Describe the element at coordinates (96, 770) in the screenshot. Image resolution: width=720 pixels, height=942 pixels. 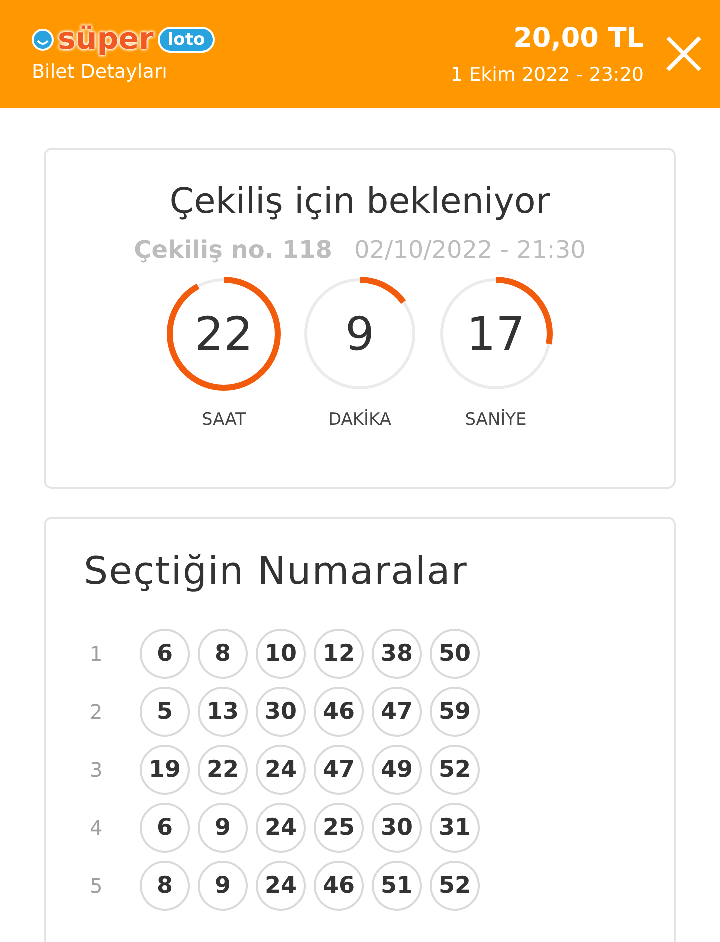
I see `row-number: 3` at that location.